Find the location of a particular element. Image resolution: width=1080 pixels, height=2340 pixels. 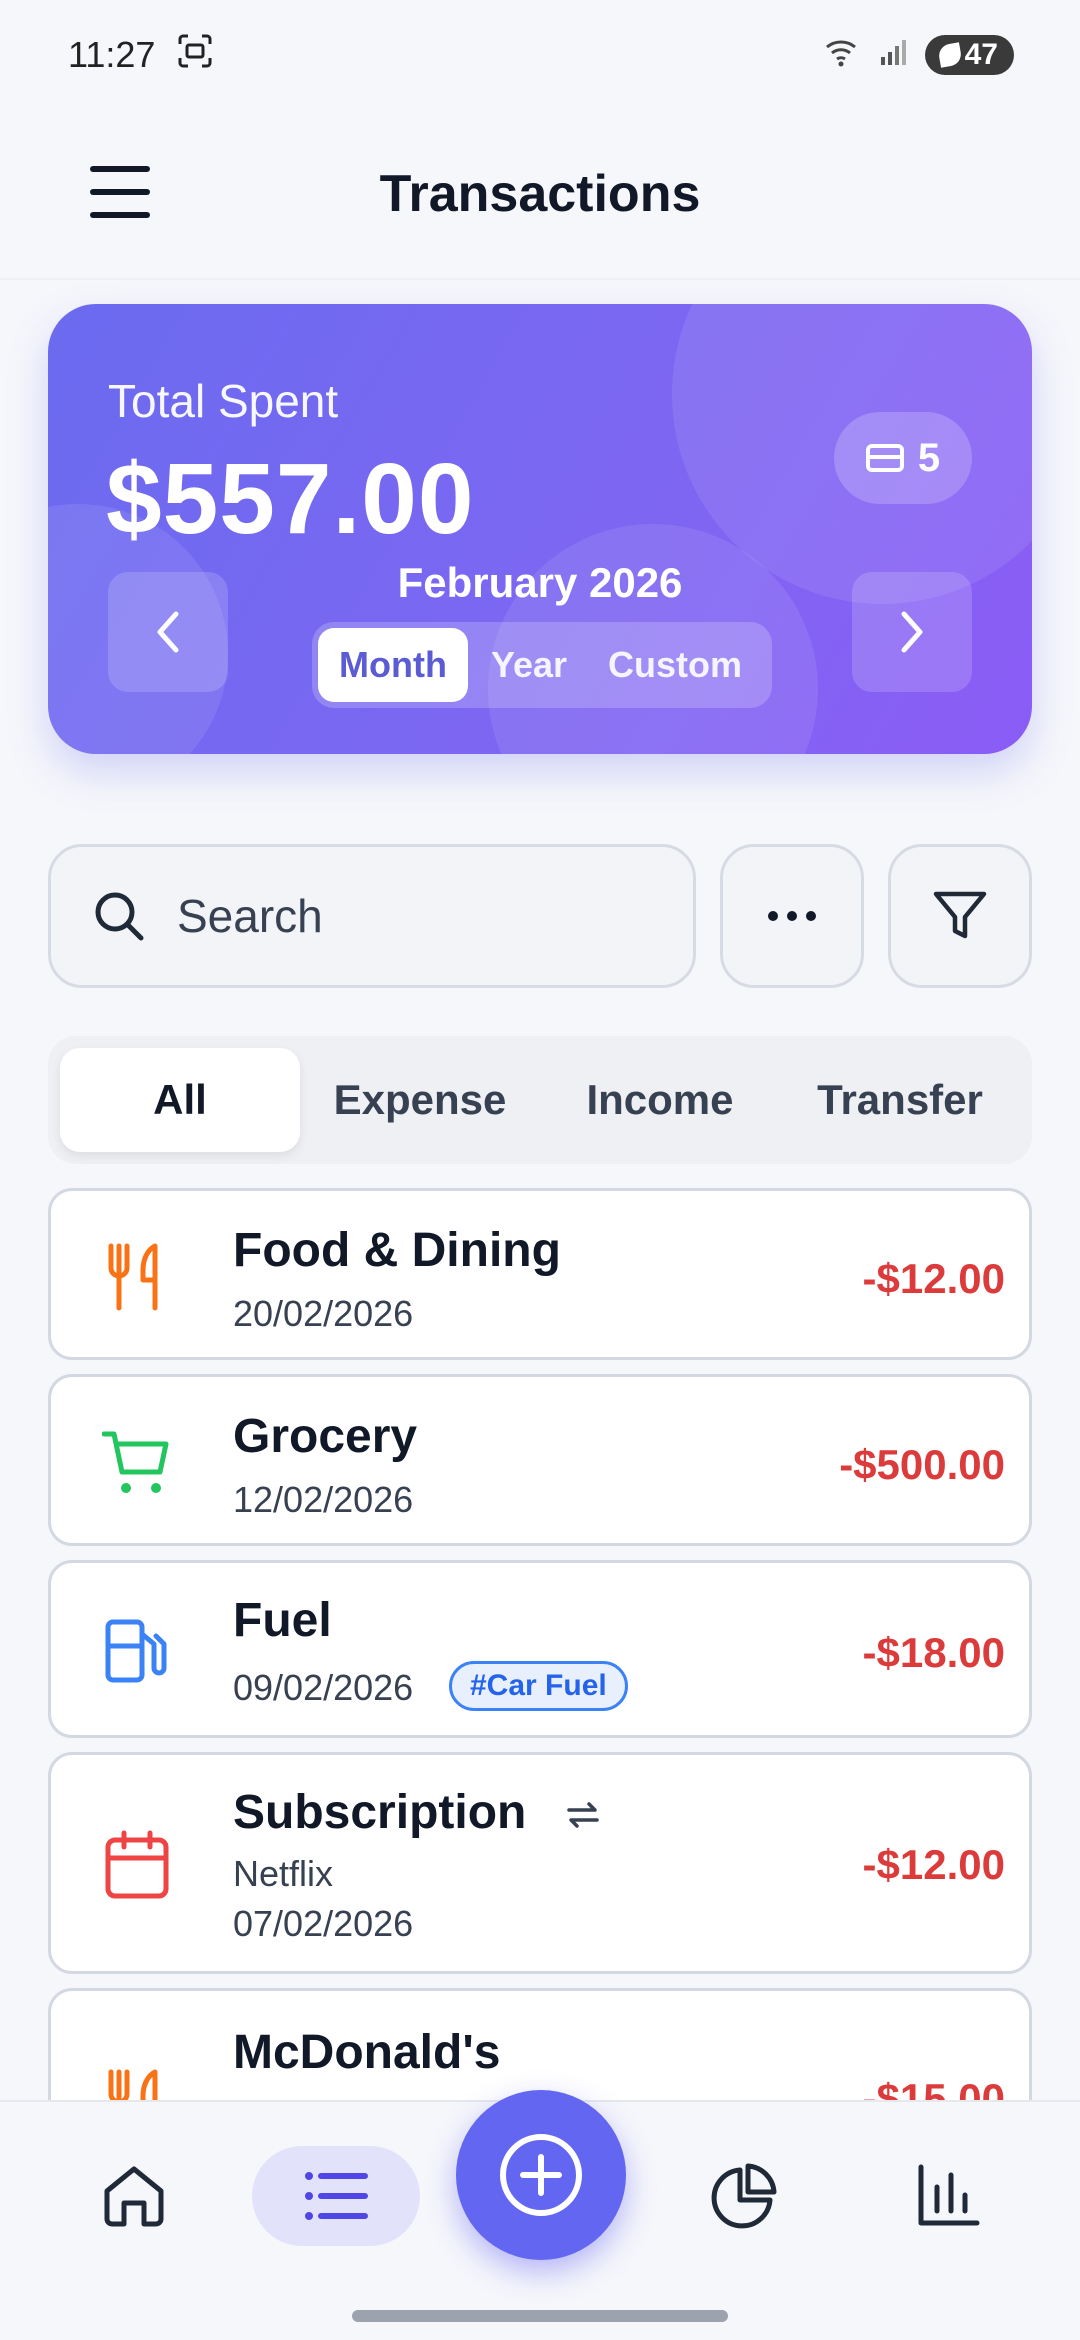

screenshot-icon is located at coordinates (195, 55).